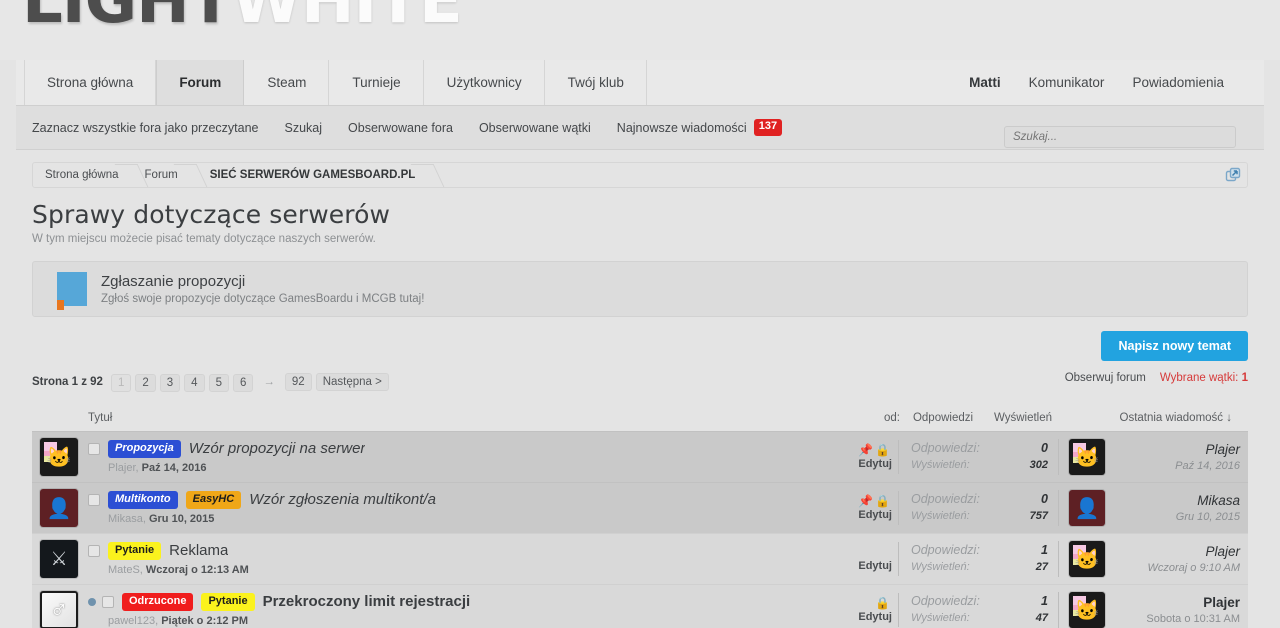 The width and height of the screenshot is (1280, 628). I want to click on pagination-page-6: 6, so click(243, 382).